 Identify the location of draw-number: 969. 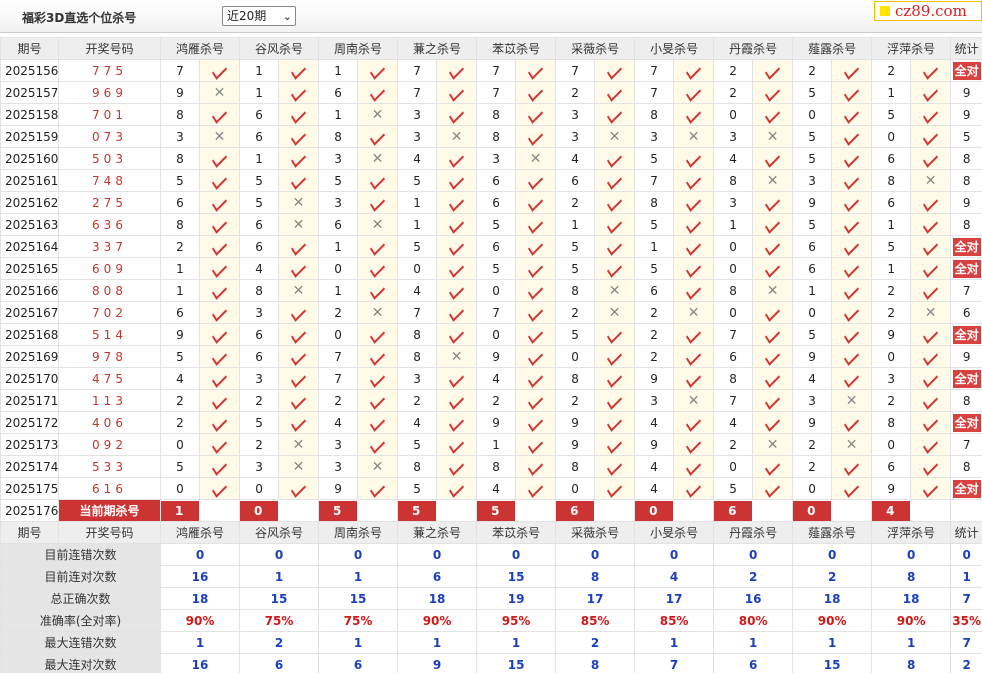
(109, 92).